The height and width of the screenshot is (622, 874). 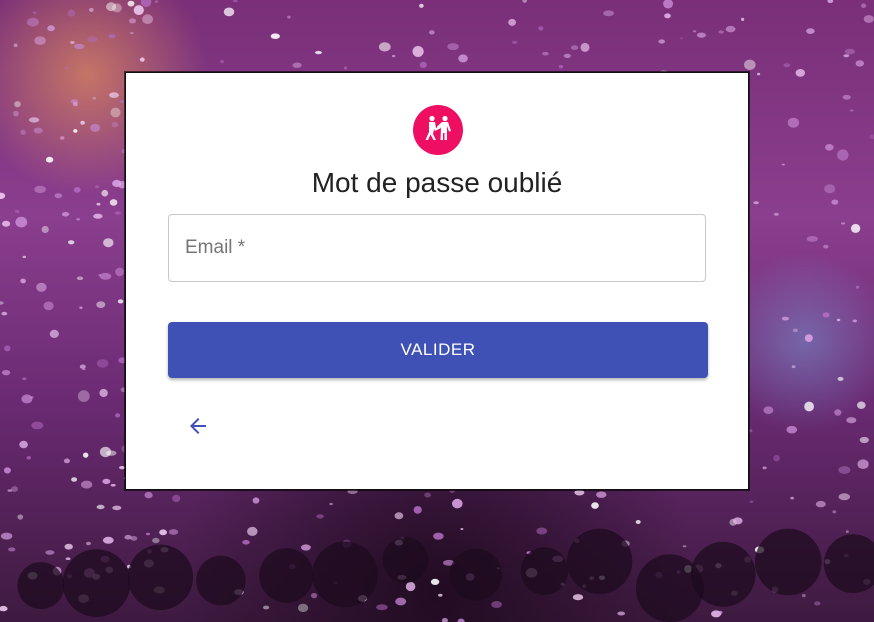 I want to click on submit-button: VALIDER, so click(x=438, y=350).